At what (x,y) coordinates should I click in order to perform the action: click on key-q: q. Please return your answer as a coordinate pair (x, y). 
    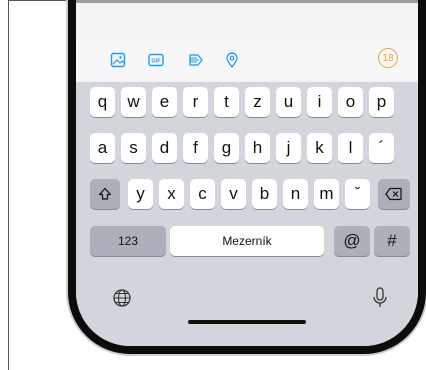
    Looking at the image, I should click on (102, 102).